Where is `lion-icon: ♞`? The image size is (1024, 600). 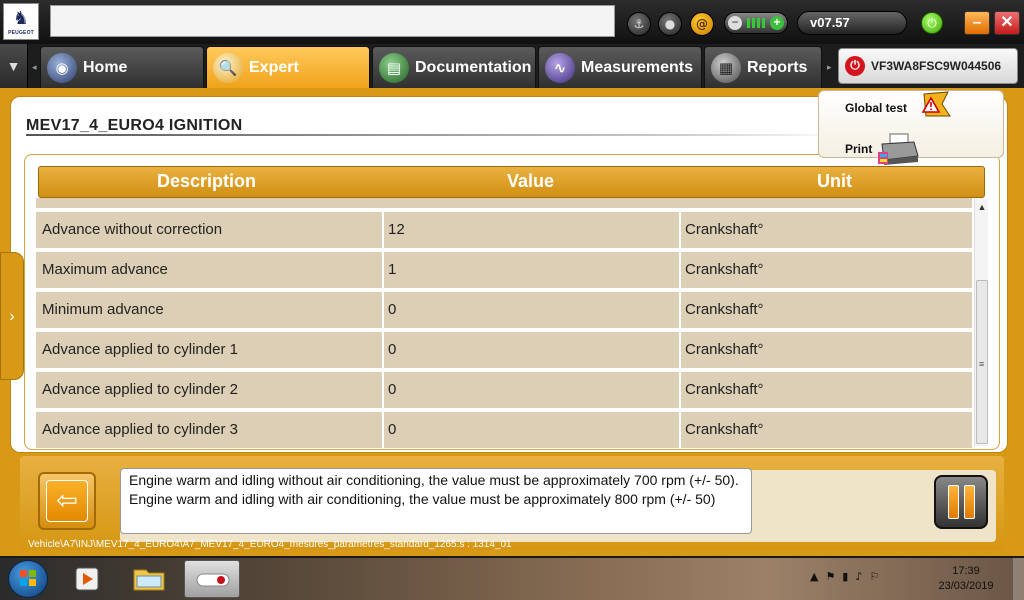 lion-icon: ♞ is located at coordinates (21, 18).